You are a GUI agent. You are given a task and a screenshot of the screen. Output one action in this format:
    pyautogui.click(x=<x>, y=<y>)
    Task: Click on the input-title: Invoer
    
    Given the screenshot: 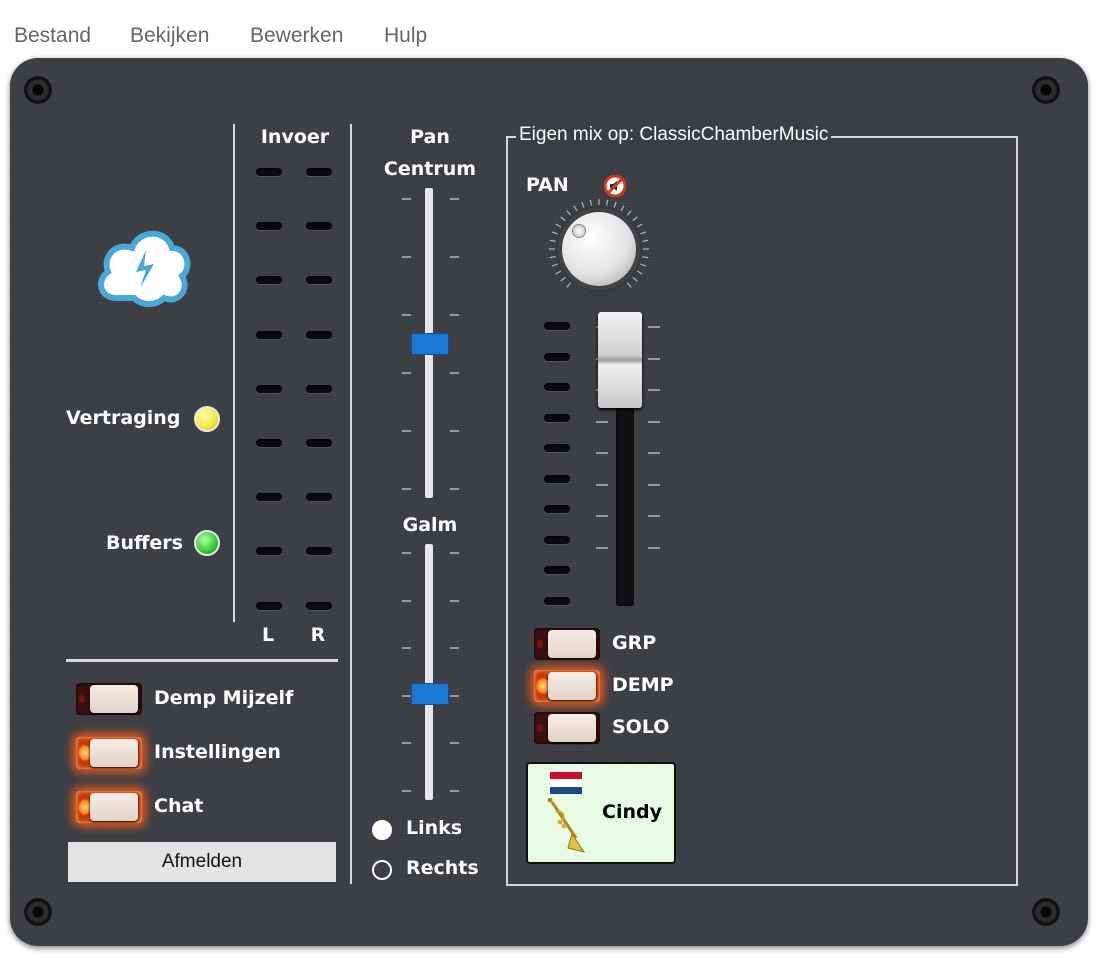 What is the action you would take?
    pyautogui.click(x=295, y=137)
    